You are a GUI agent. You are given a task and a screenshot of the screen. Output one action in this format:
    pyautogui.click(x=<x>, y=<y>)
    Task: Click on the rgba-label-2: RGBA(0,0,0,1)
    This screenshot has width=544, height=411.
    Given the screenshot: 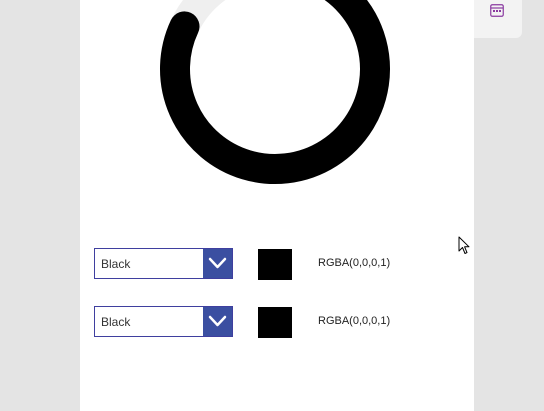 What is the action you would take?
    pyautogui.click(x=354, y=321)
    